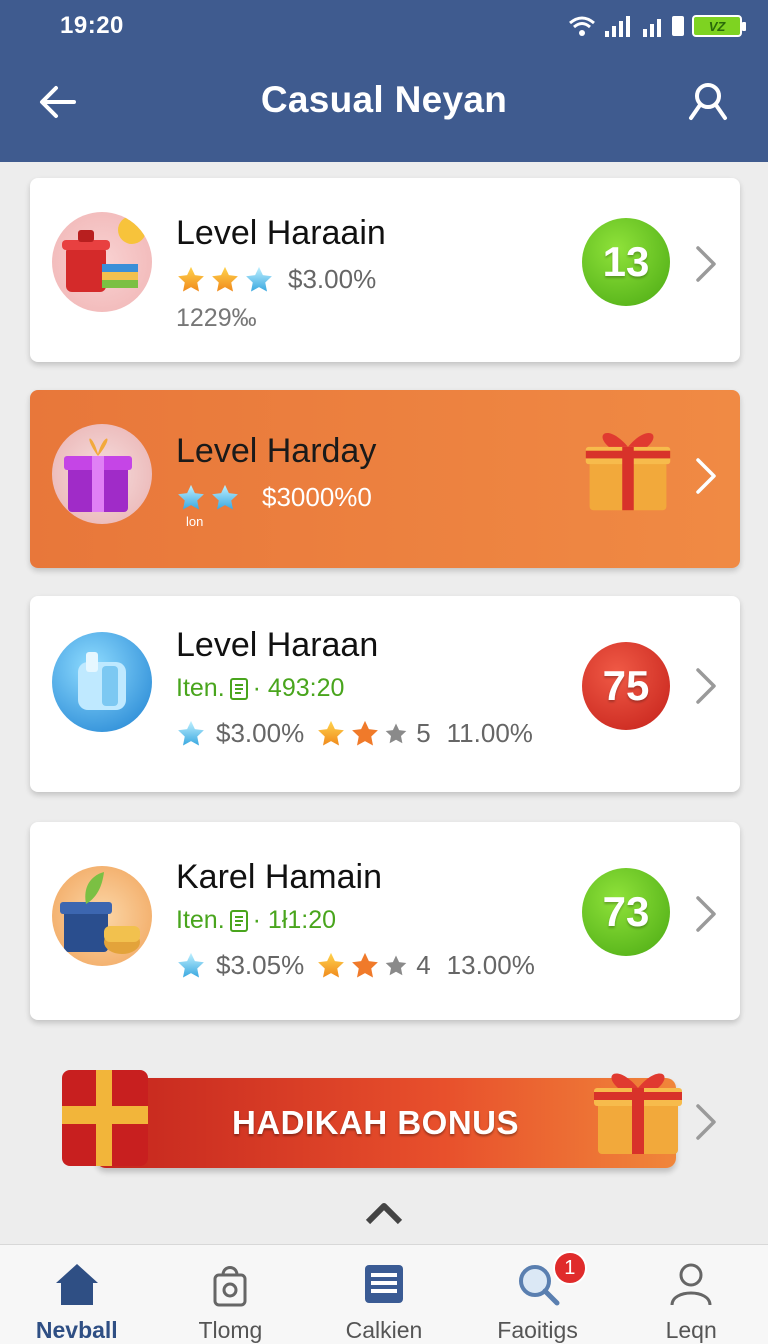  I want to click on nav-item-bag: Tlomg, so click(231, 1294).